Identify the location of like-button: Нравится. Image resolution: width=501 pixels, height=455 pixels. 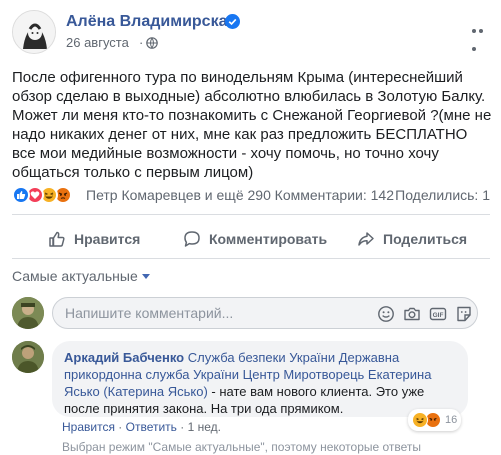
(94, 239).